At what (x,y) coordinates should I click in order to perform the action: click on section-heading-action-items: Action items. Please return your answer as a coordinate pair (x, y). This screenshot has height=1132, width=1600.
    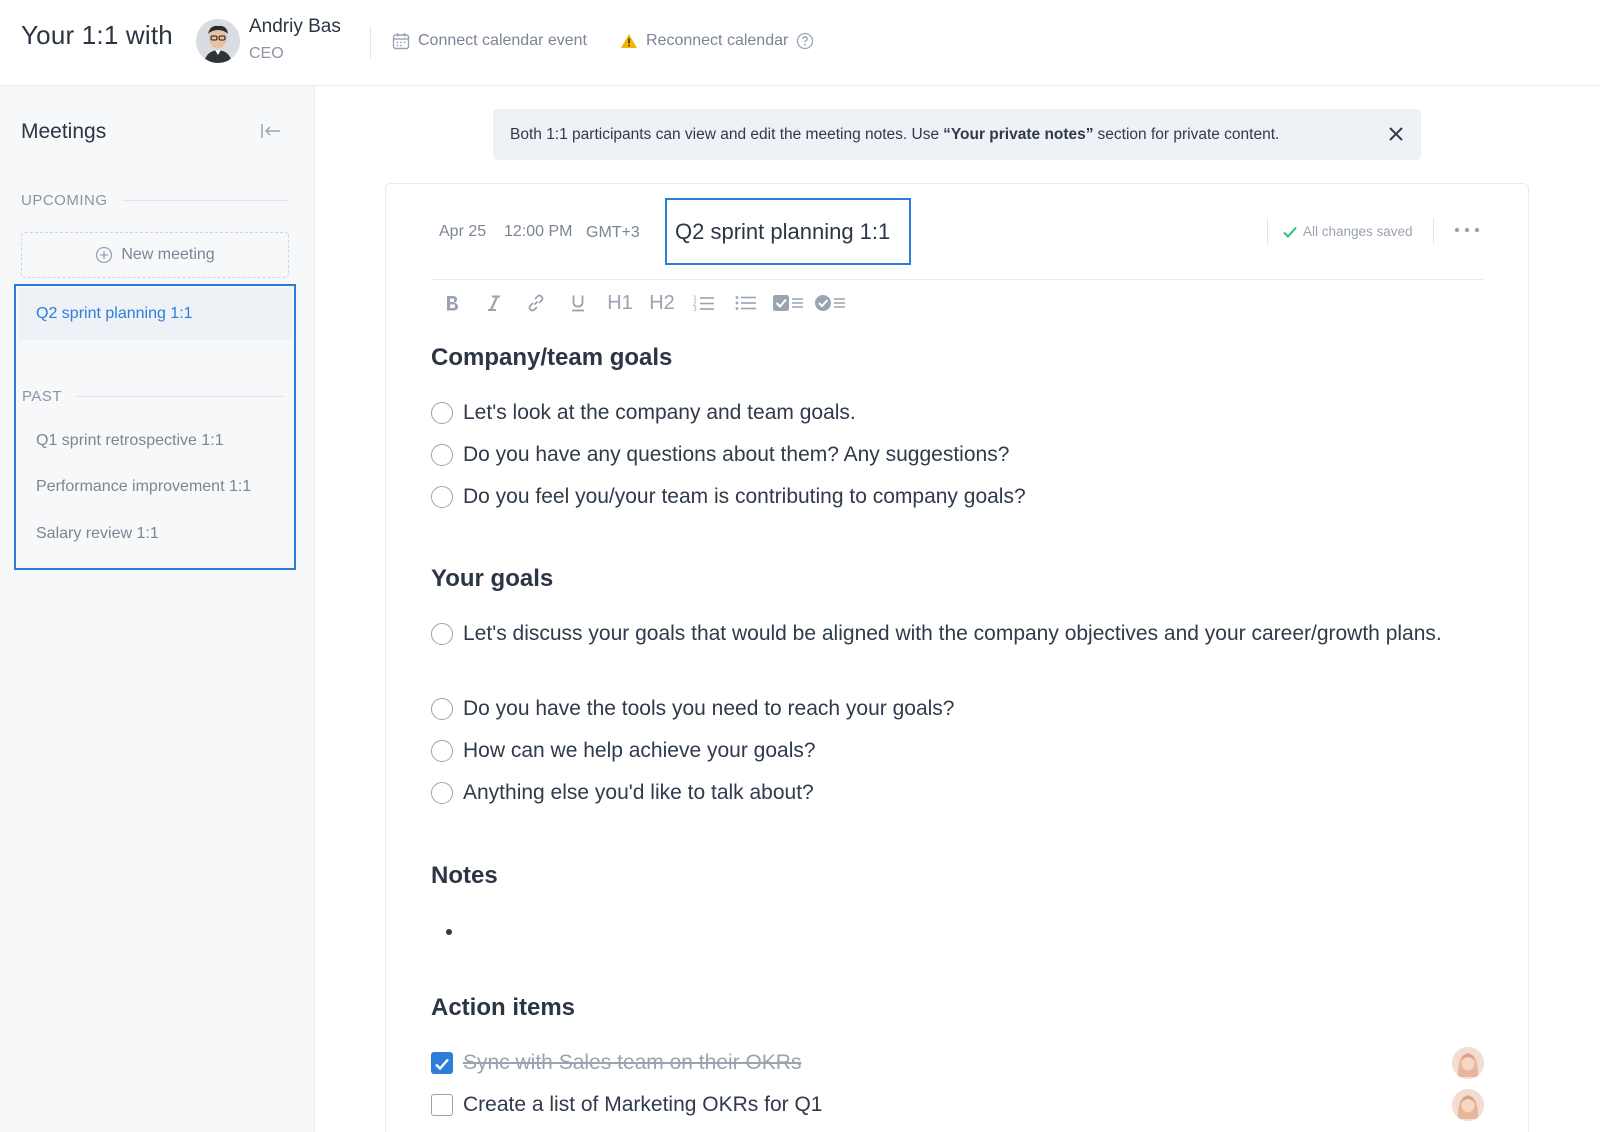
    Looking at the image, I should click on (503, 1007).